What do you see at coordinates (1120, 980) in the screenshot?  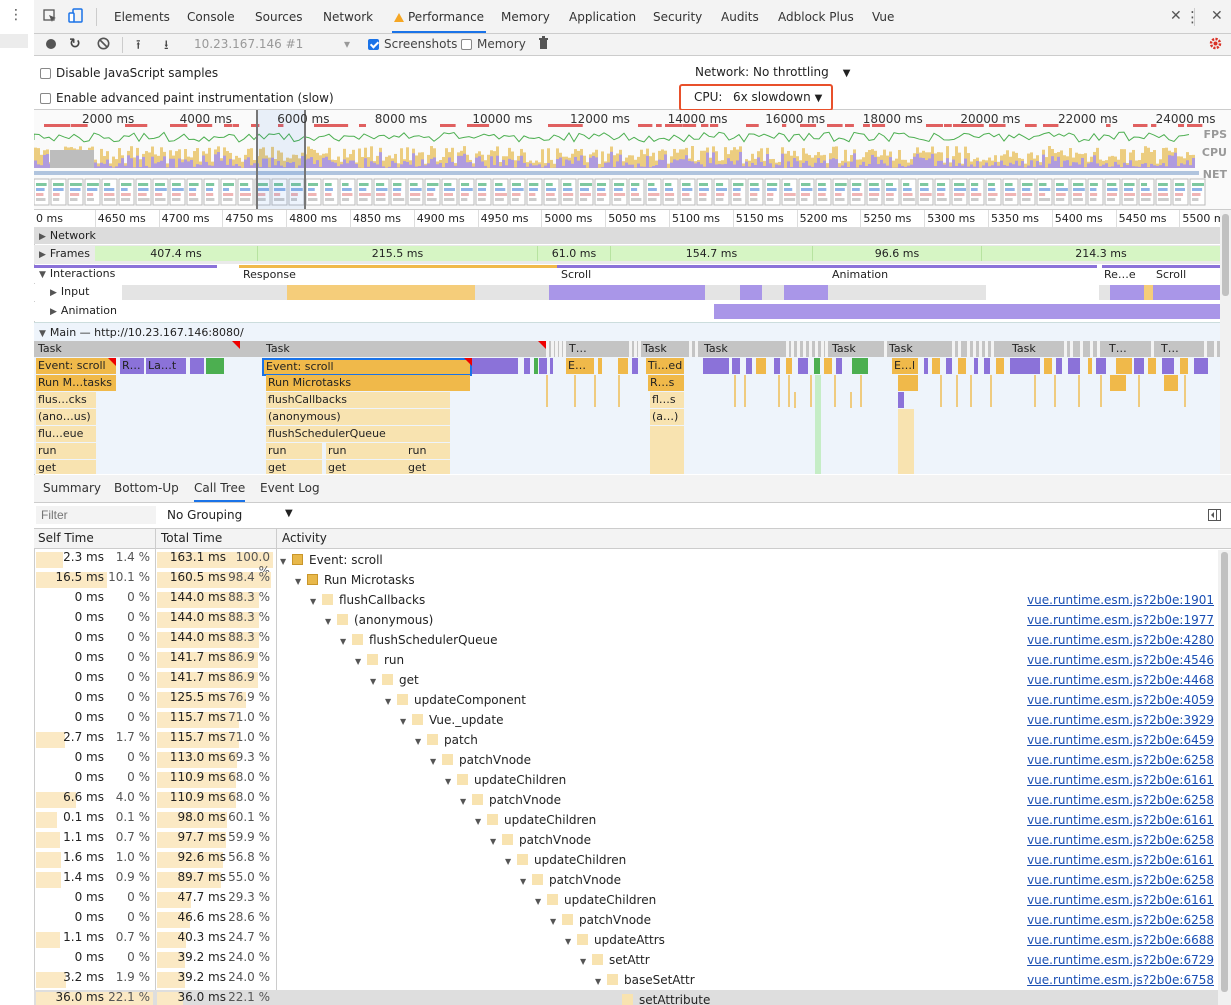 I see `source-link: vue.runtime.esm.js?2b0e:6758` at bounding box center [1120, 980].